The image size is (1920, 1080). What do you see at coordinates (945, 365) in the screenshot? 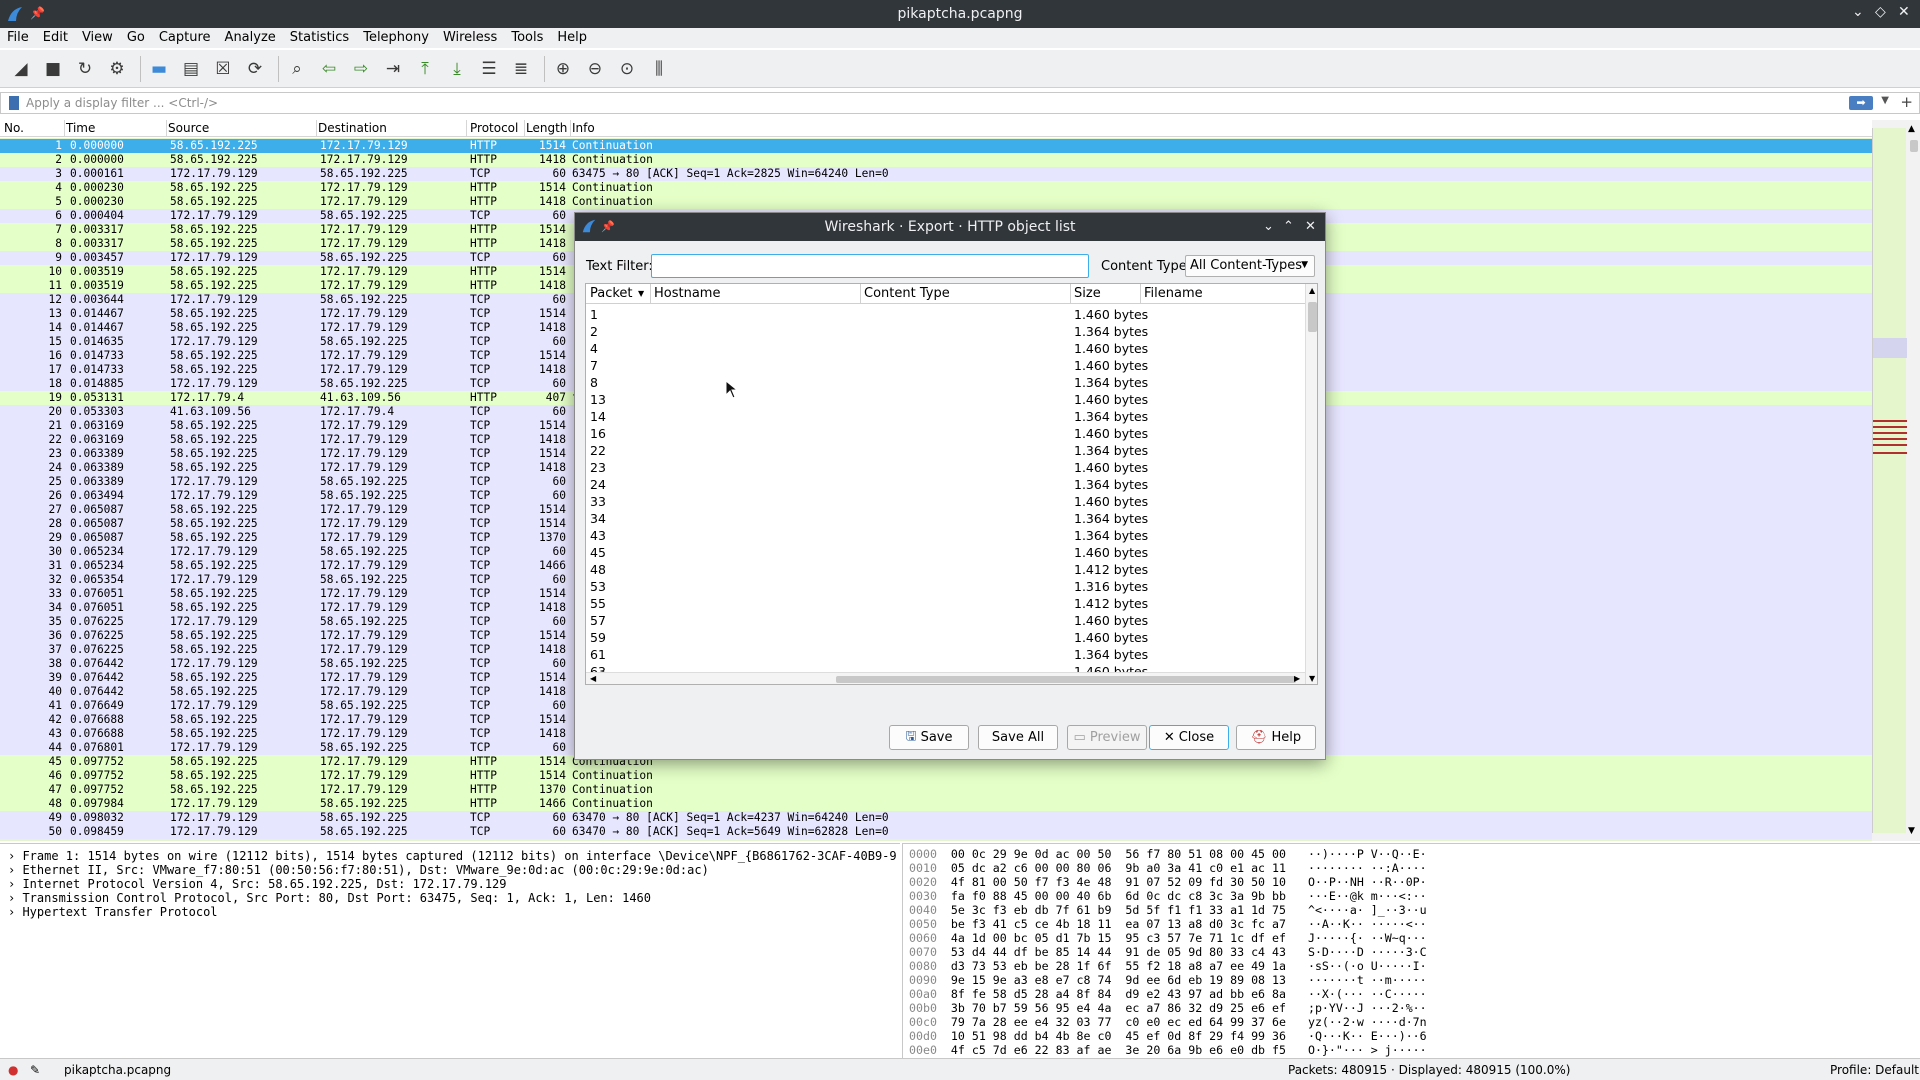
I see `http-object-row: 7 1.460 bytes` at bounding box center [945, 365].